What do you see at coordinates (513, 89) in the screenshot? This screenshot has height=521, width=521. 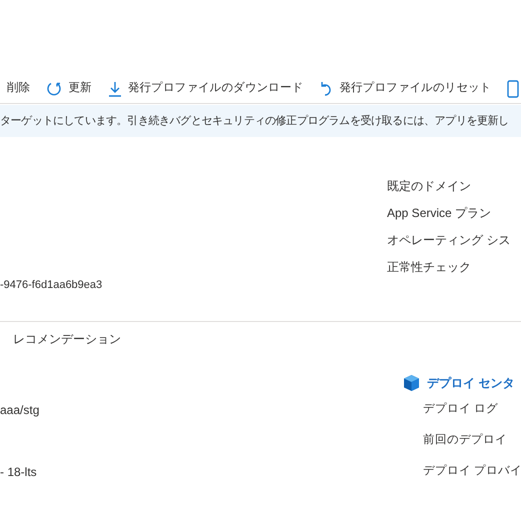 I see `device-icon` at bounding box center [513, 89].